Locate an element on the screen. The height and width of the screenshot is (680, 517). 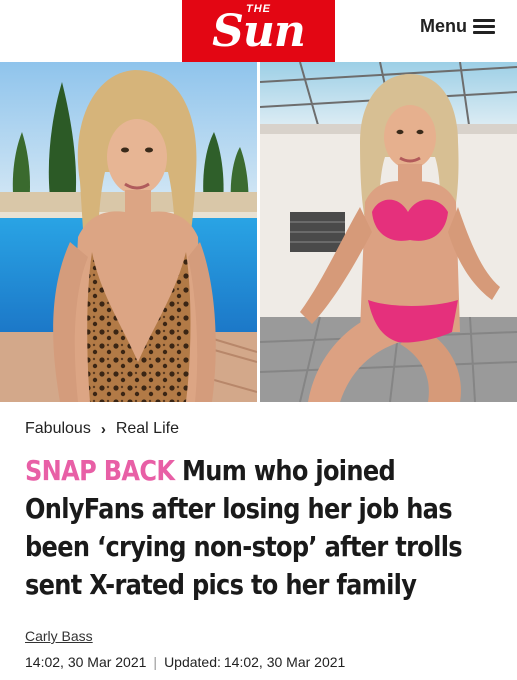
author-link: Carly Bass is located at coordinates (59, 636).